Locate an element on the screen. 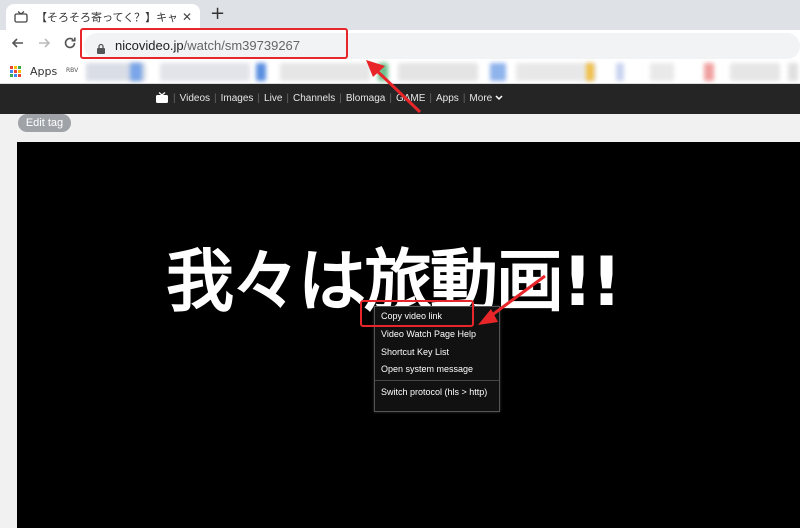 Image resolution: width=800 pixels, height=528 pixels. annotation-arrows is located at coordinates (456, 192).